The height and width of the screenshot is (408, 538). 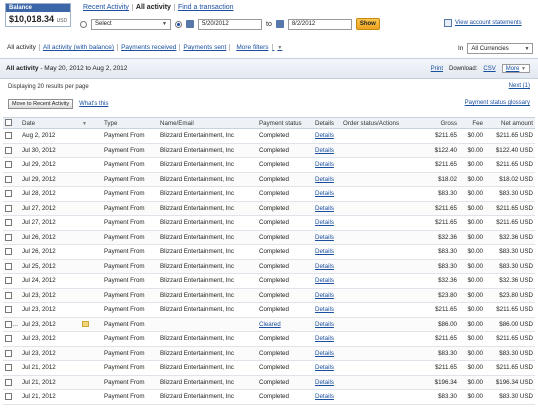 What do you see at coordinates (488, 23) in the screenshot?
I see `view-statements-label: View account statements` at bounding box center [488, 23].